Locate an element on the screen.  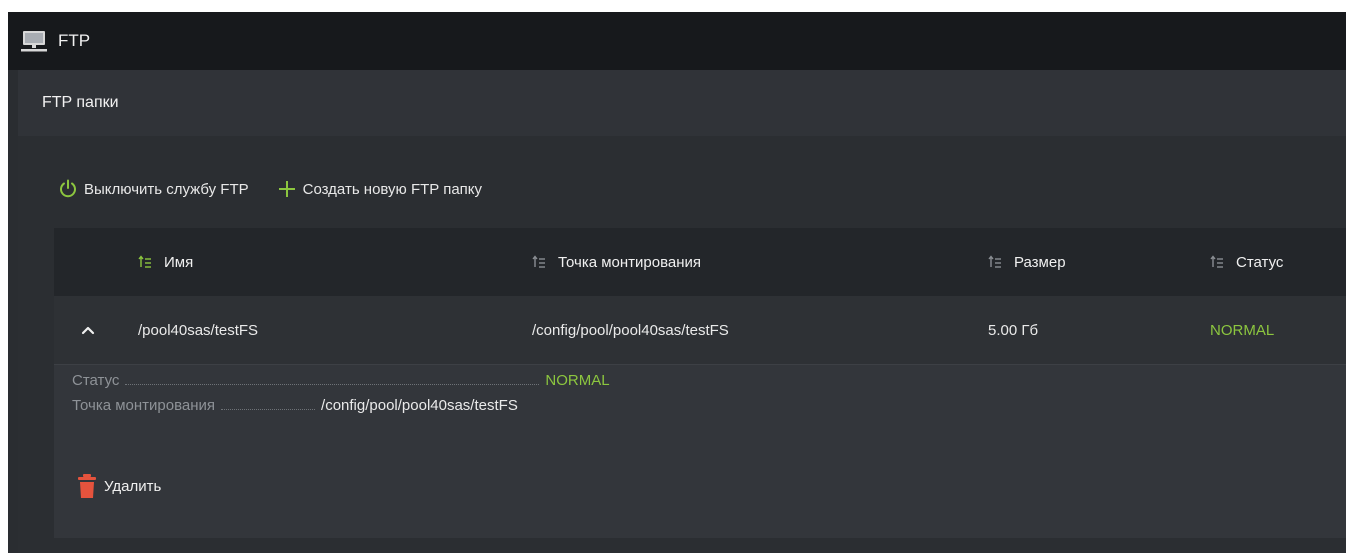
table-header: Имя Точка монтирования Размер Статус is located at coordinates (700, 262).